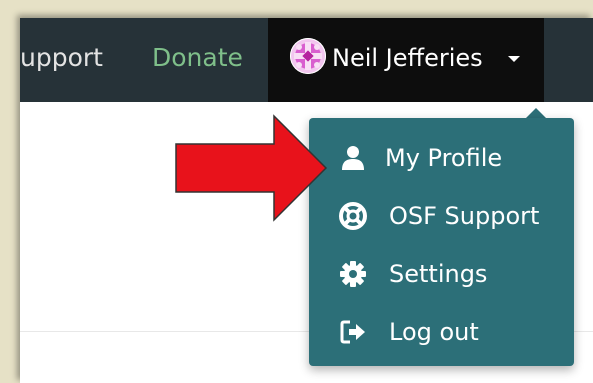  I want to click on dropdown-pointer, so click(536, 113).